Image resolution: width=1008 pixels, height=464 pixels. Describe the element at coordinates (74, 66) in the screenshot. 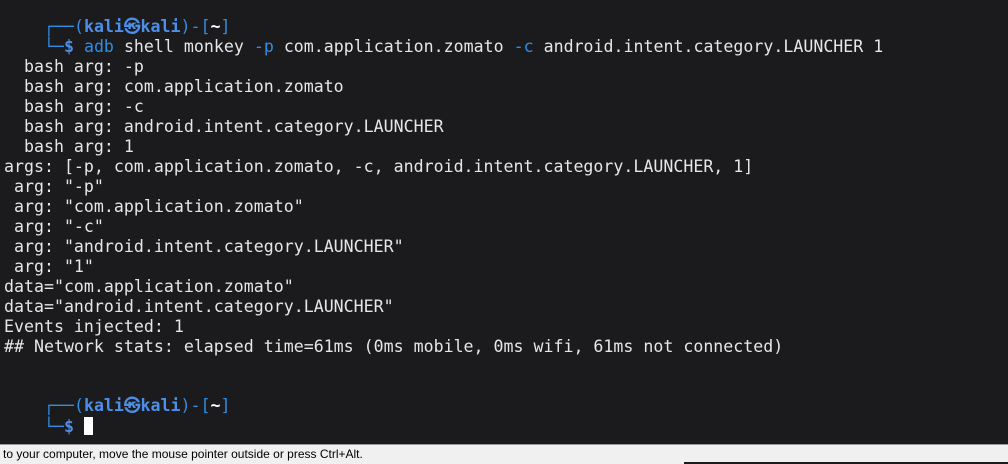

I see `output-line: bash arg: -p` at that location.